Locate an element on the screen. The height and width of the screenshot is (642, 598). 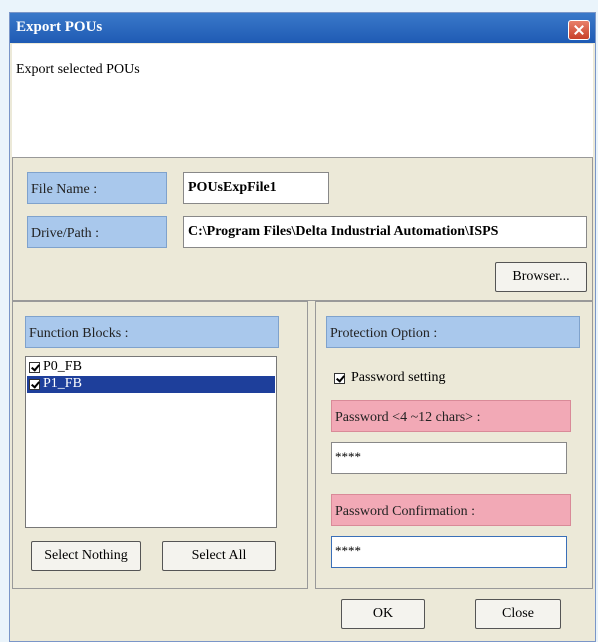
function-blocks-list: P0_FB P1_FB is located at coordinates (151, 442).